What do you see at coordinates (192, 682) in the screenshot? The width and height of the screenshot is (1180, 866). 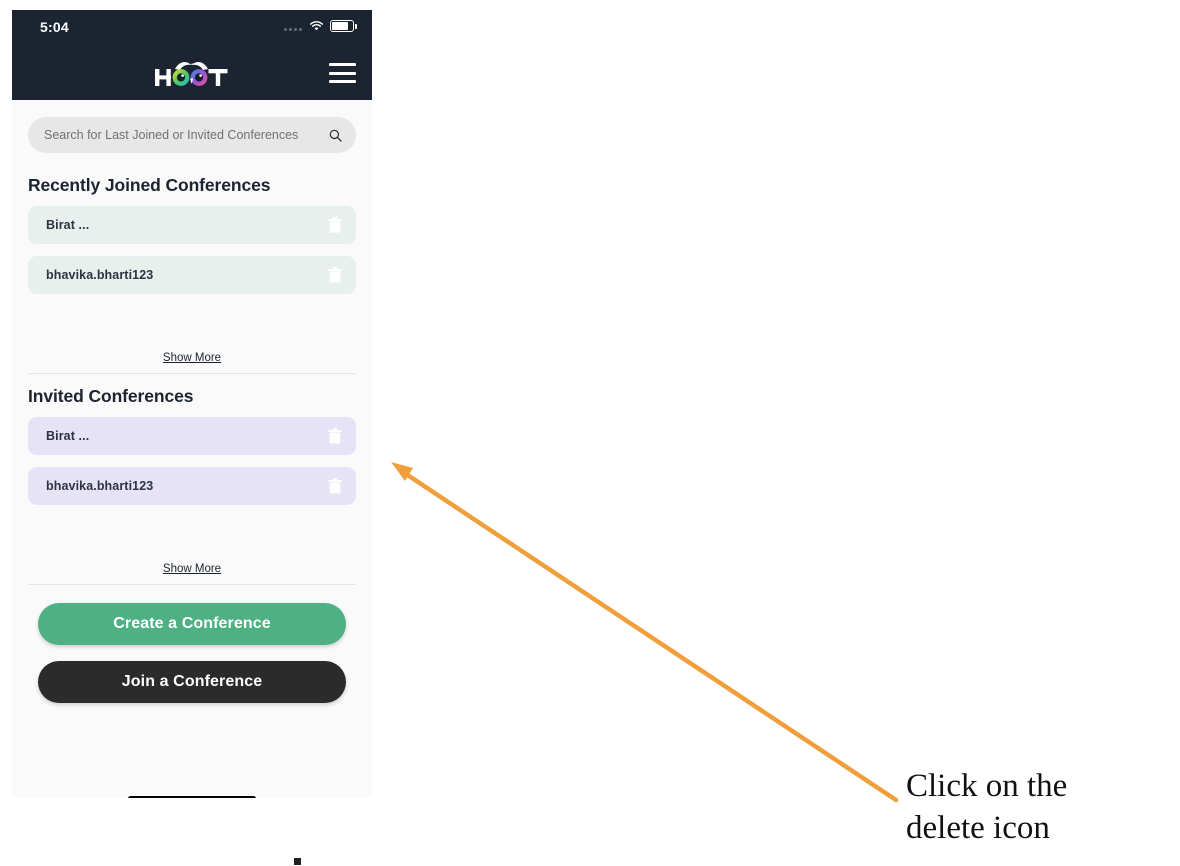 I see `join-conference-button: Join a Conference` at bounding box center [192, 682].